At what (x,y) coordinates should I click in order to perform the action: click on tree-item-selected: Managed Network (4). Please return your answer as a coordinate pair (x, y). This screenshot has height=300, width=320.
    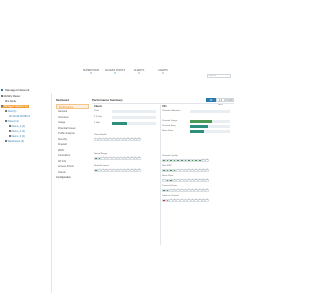
    Looking at the image, I should click on (15, 106).